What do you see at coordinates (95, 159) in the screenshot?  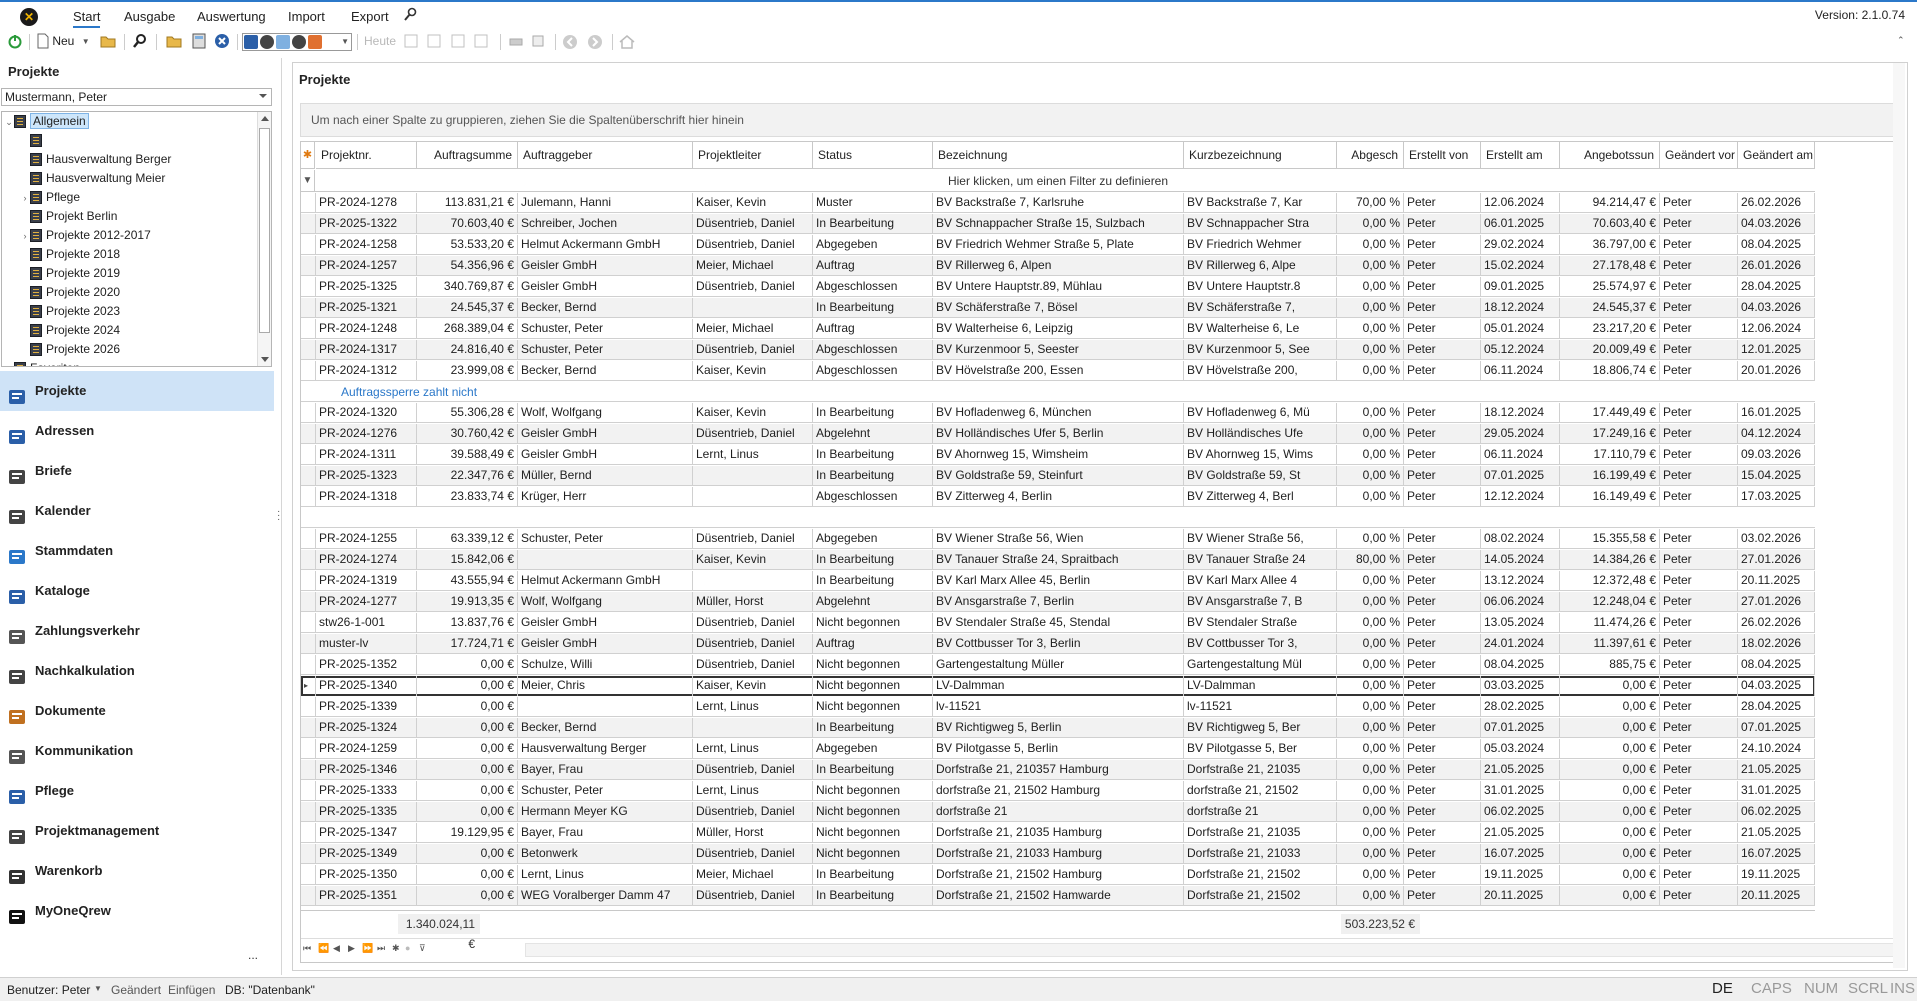 I see `tree-node: Hausverwaltung Berger` at bounding box center [95, 159].